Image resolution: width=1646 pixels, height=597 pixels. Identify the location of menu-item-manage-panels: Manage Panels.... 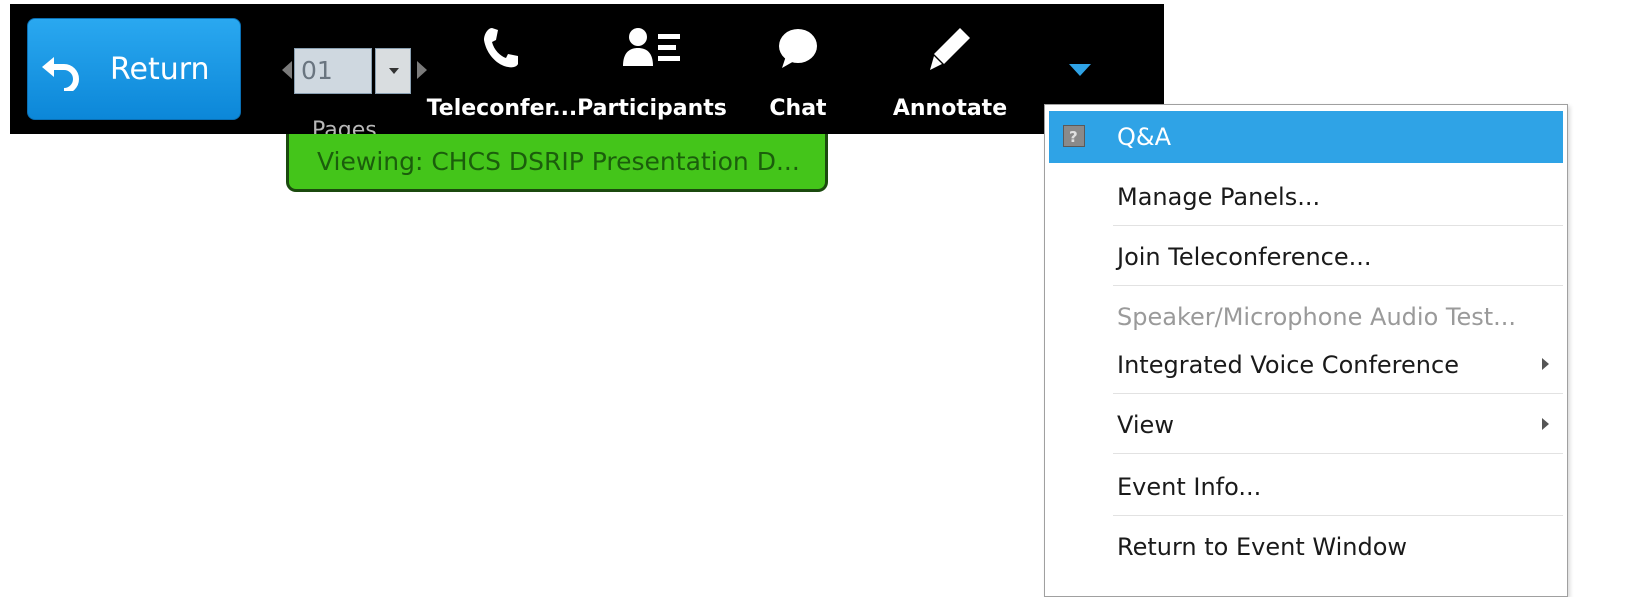
(1306, 197).